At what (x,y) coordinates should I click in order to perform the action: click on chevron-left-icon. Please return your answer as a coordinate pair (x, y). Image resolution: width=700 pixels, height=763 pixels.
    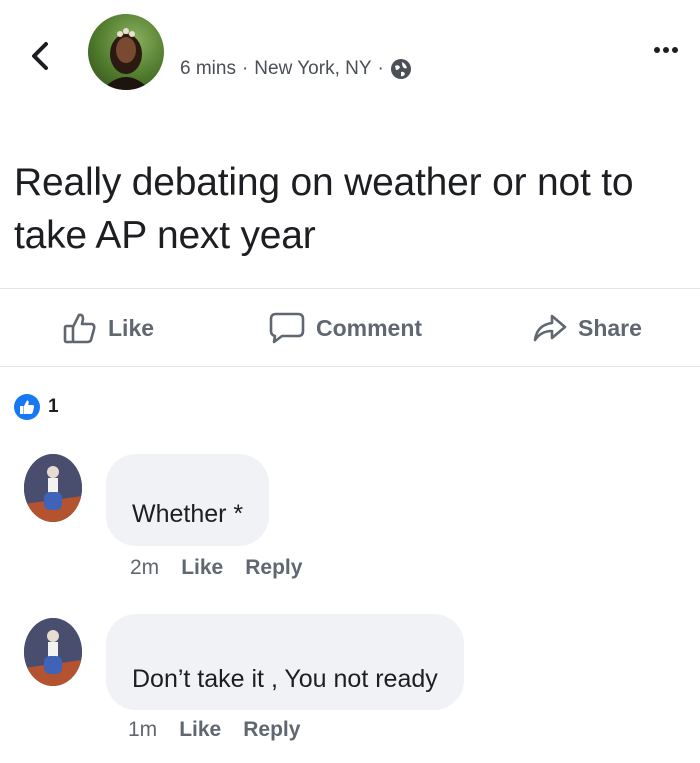
    Looking at the image, I should click on (40, 56).